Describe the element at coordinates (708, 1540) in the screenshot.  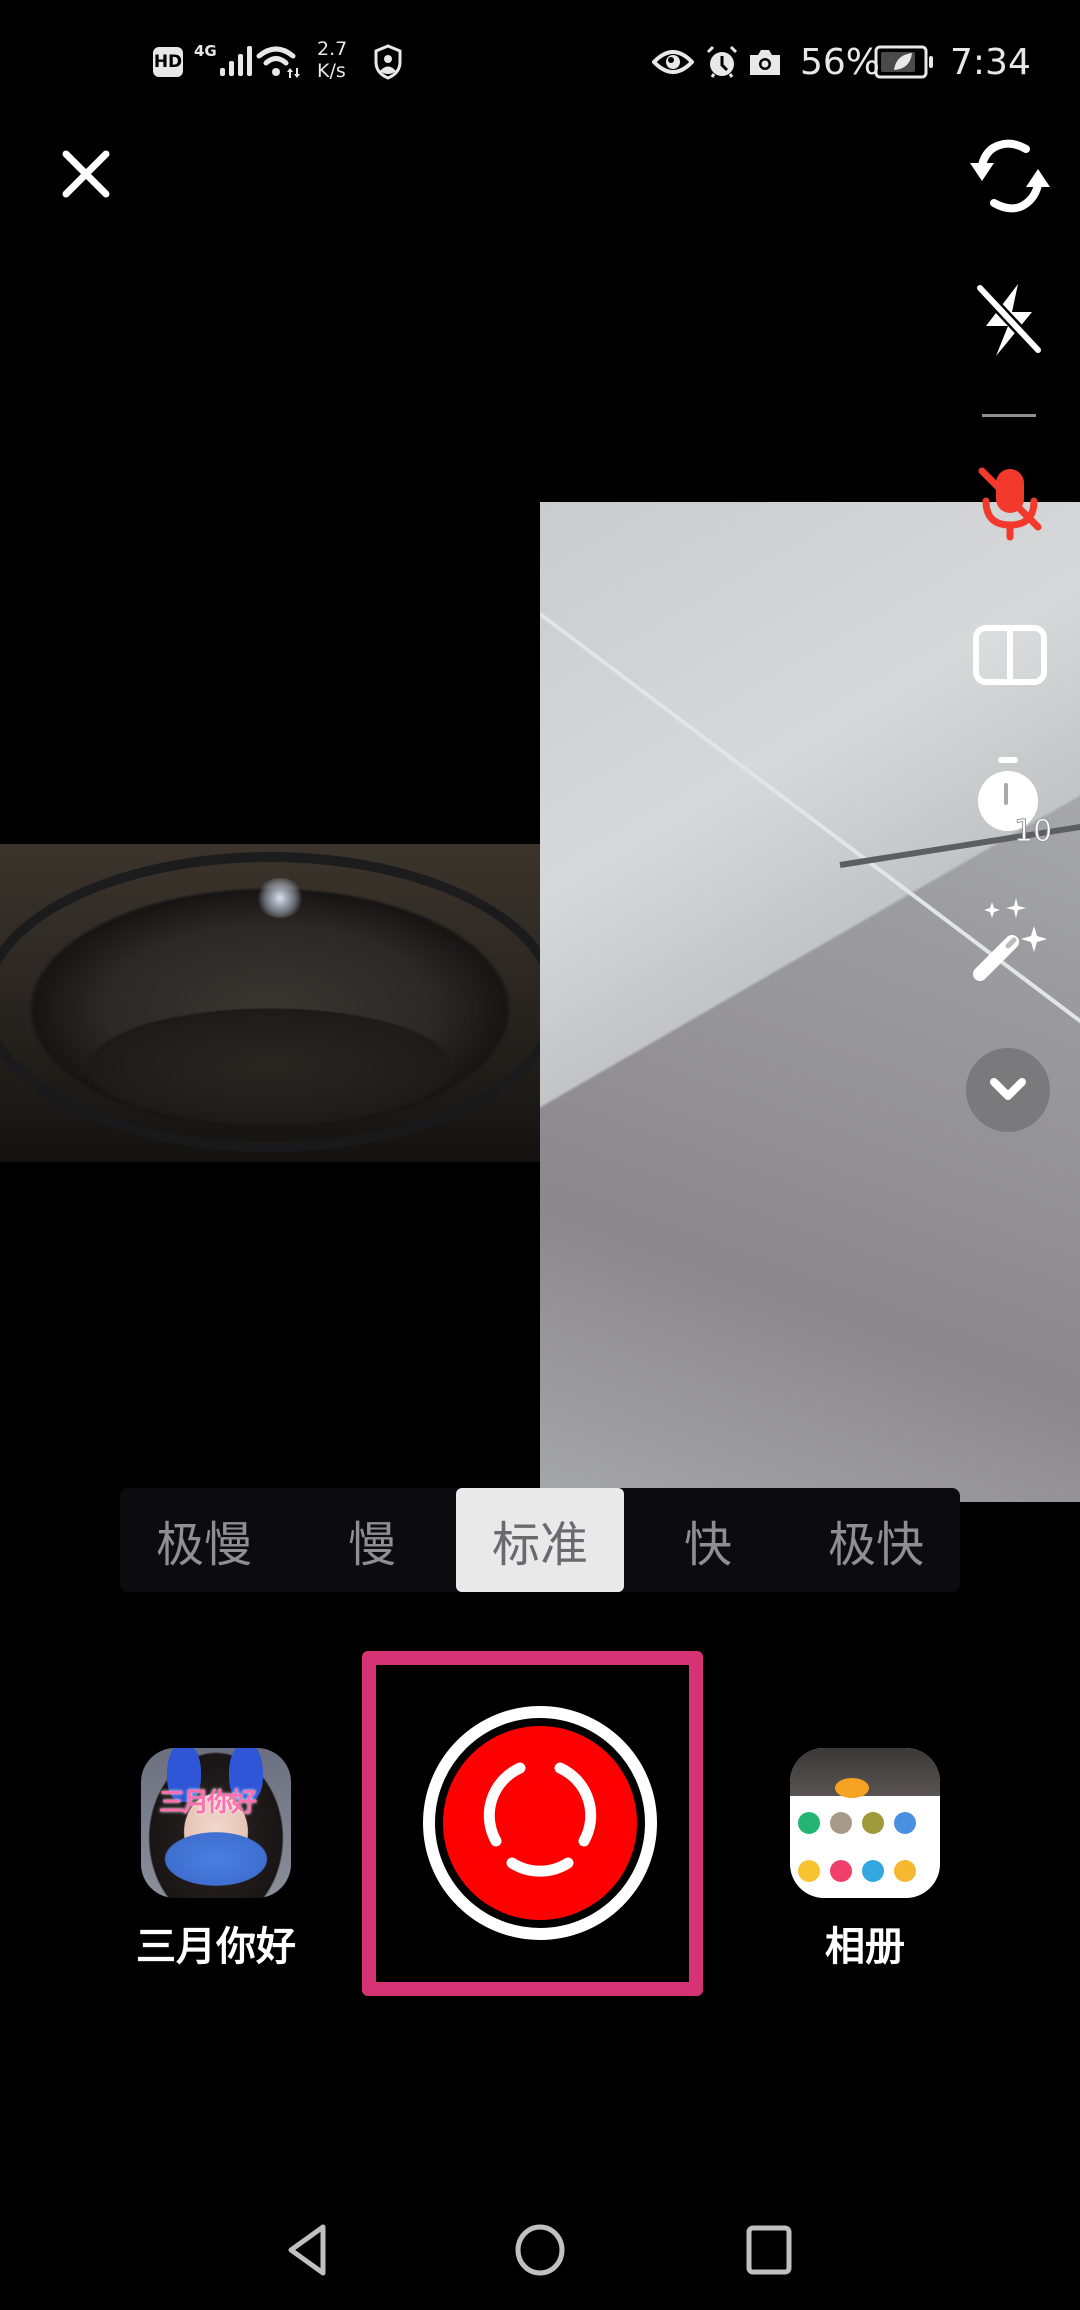
I see `speed-option-fast: 快` at that location.